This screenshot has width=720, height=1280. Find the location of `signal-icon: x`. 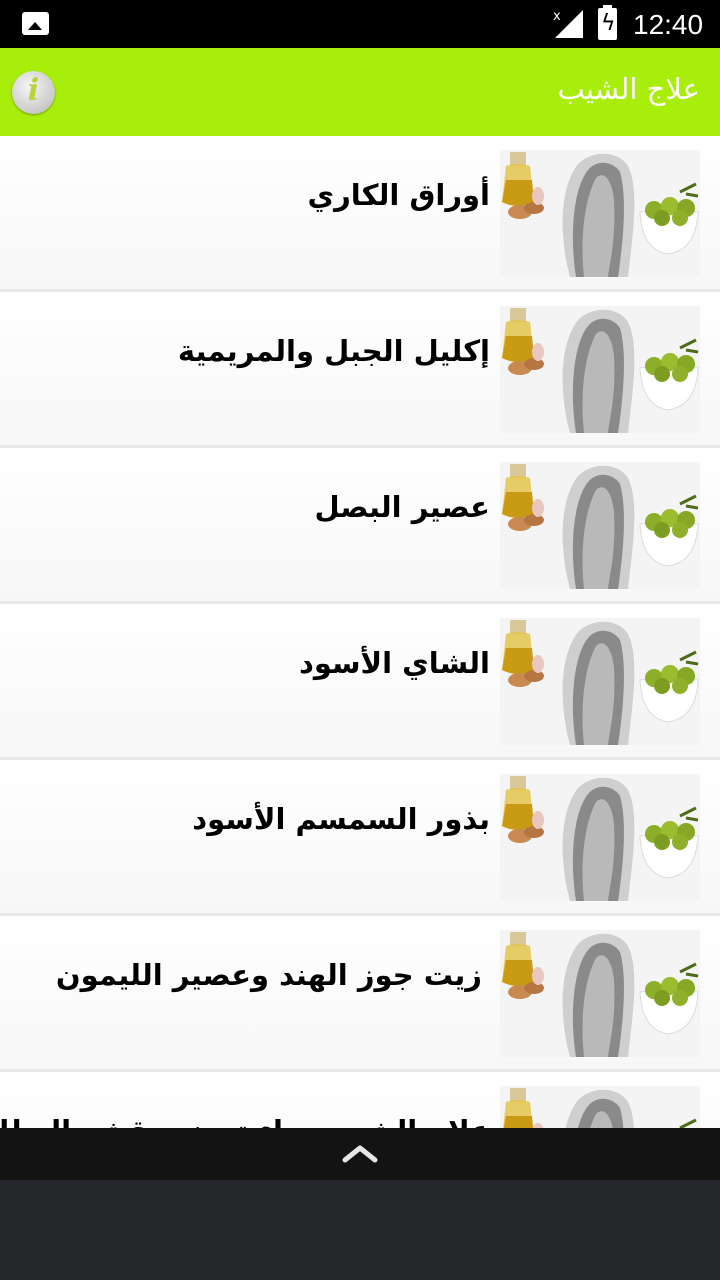

signal-icon: x is located at coordinates (568, 23).